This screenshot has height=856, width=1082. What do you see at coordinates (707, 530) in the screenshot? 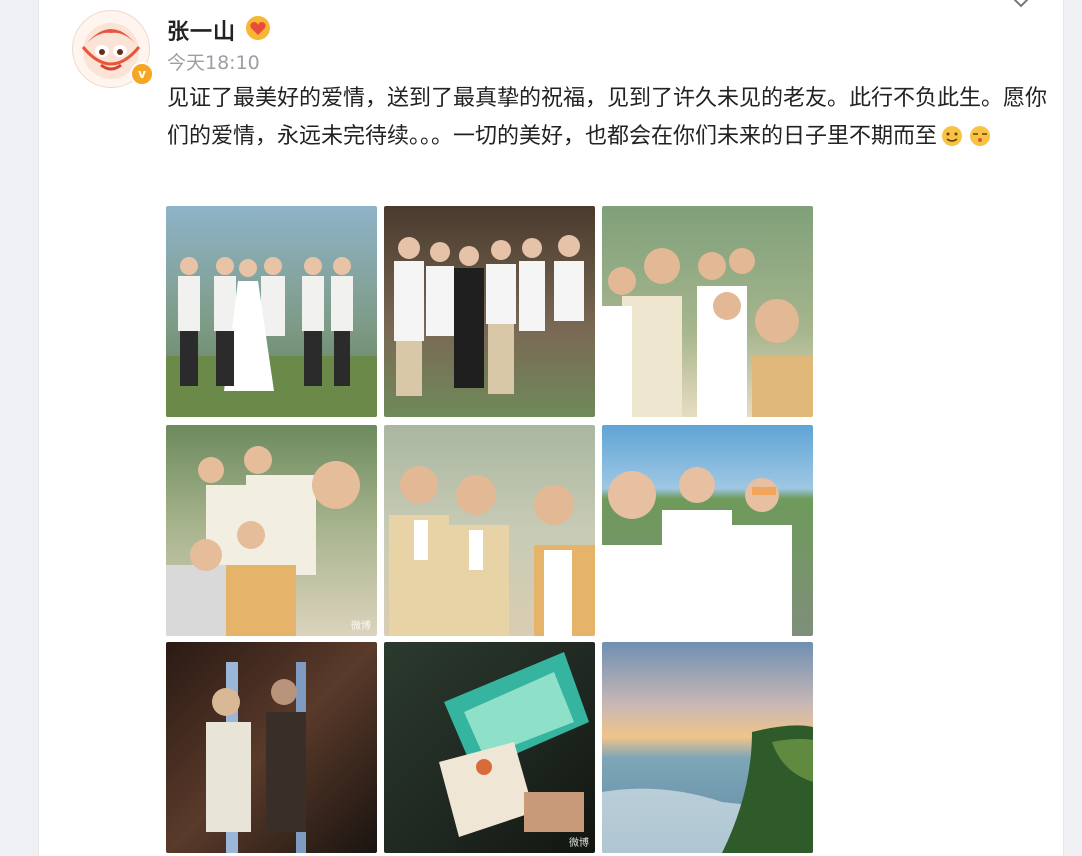
I see `seaside-selfie` at bounding box center [707, 530].